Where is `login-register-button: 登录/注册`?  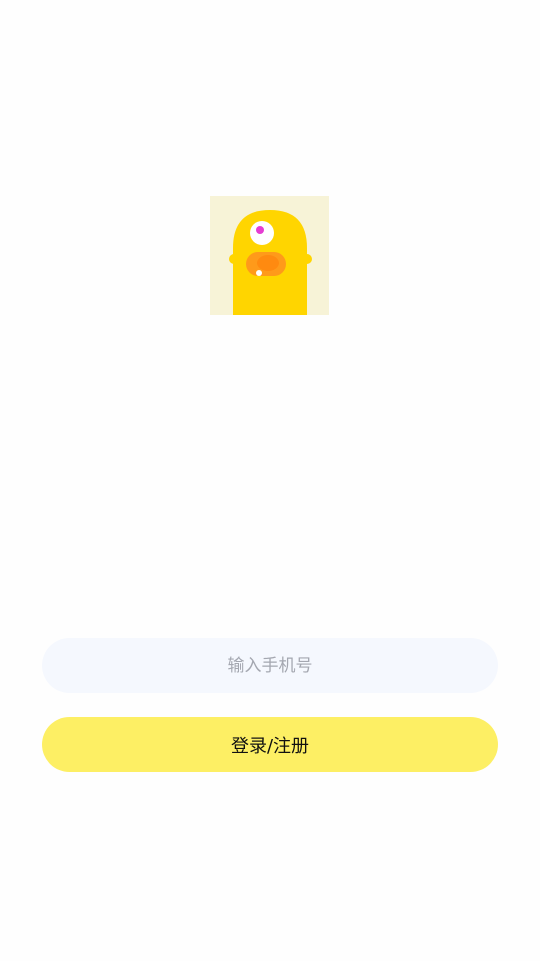 login-register-button: 登录/注册 is located at coordinates (270, 744).